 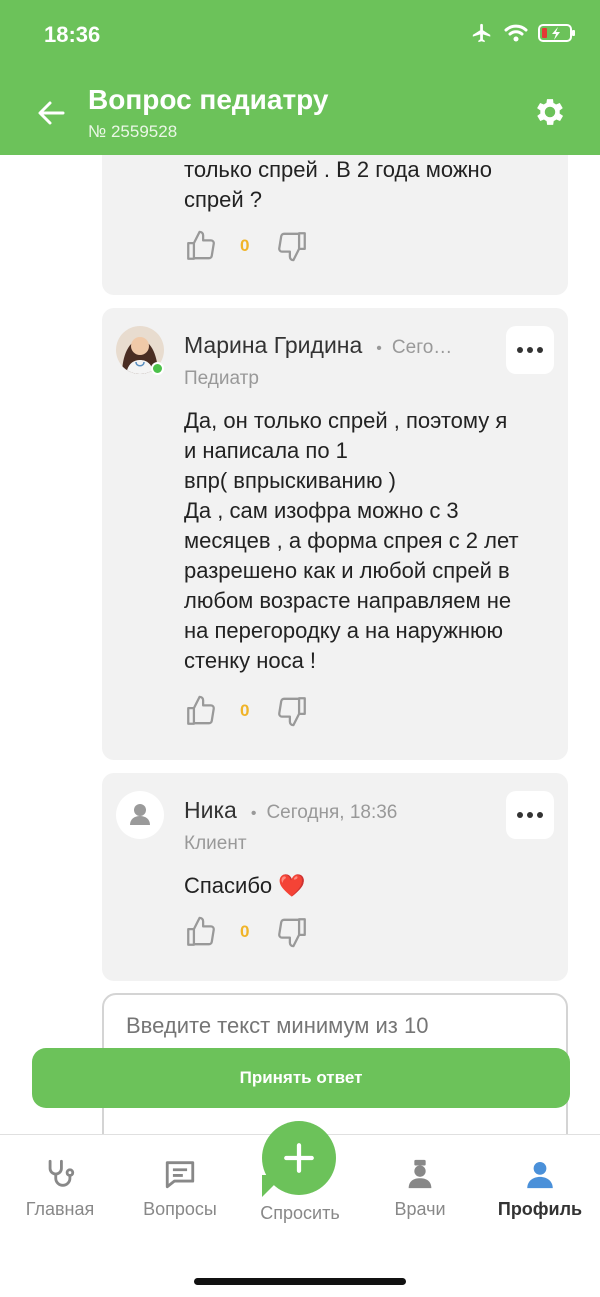 What do you see at coordinates (299, 1158) in the screenshot?
I see `plus-icon` at bounding box center [299, 1158].